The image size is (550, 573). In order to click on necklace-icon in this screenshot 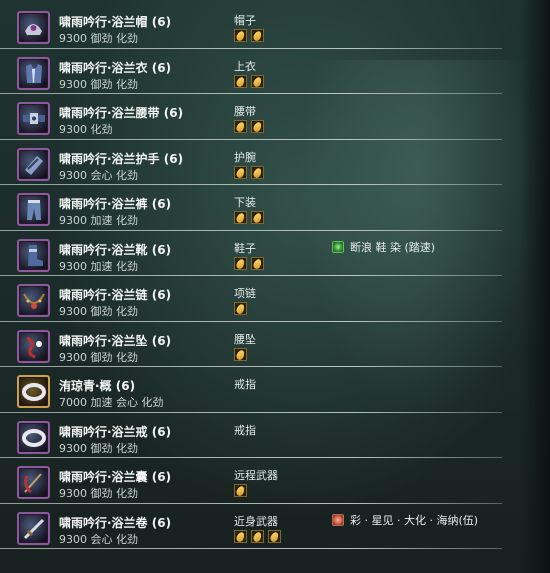, I will do `click(33, 300)`.